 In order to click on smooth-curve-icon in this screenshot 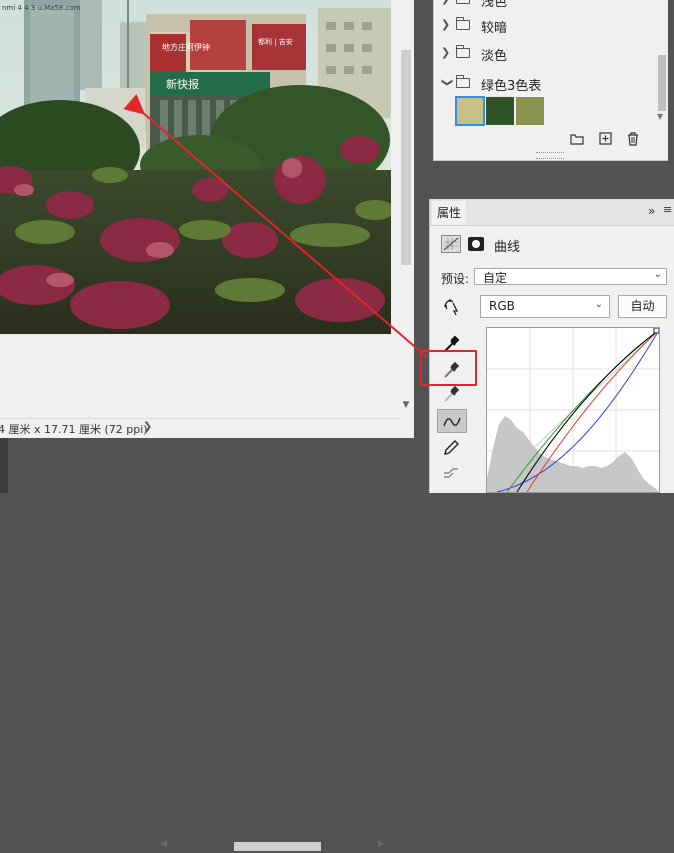, I will do `click(452, 422)`.